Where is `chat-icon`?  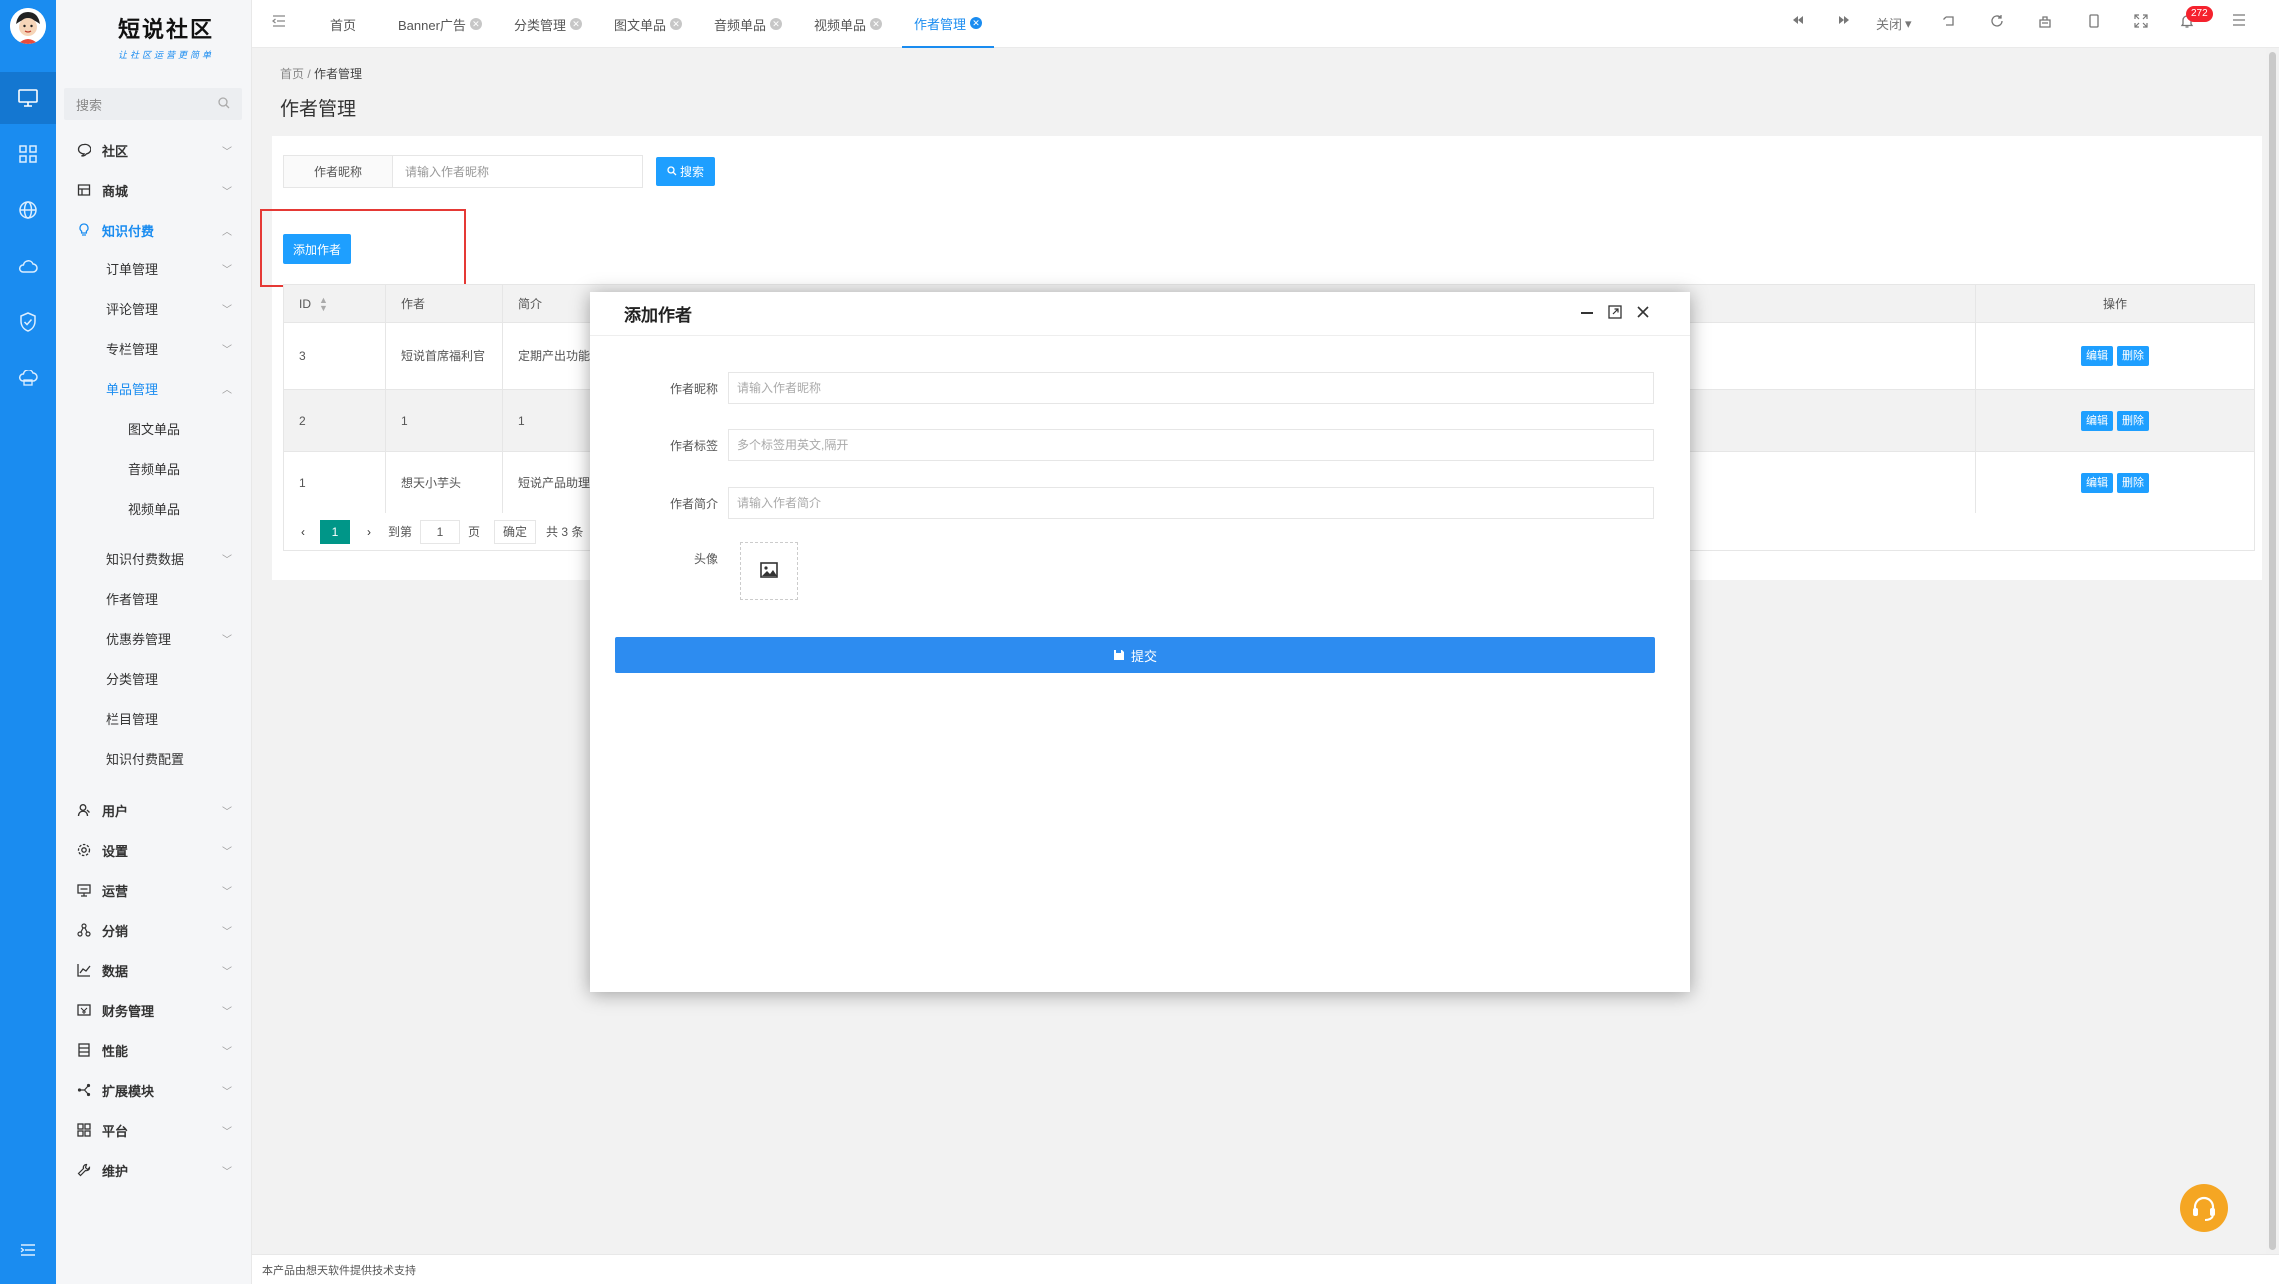
chat-icon is located at coordinates (84, 150).